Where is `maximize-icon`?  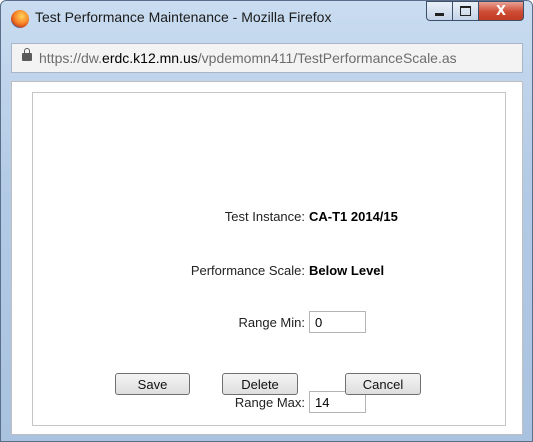 maximize-icon is located at coordinates (465, 11).